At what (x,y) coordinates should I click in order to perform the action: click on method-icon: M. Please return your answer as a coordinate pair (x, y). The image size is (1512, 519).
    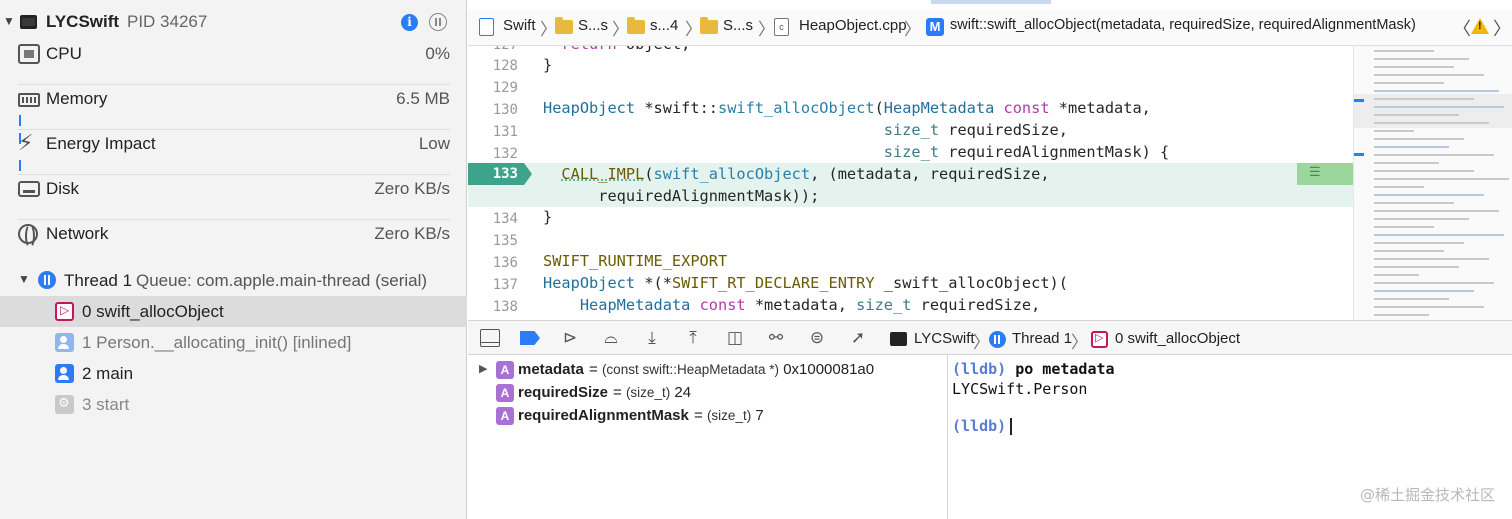
    Looking at the image, I should click on (935, 27).